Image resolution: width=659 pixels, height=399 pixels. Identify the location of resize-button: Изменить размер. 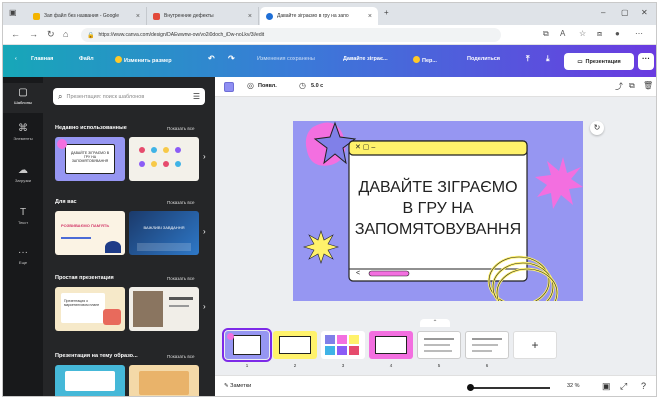
(143, 60).